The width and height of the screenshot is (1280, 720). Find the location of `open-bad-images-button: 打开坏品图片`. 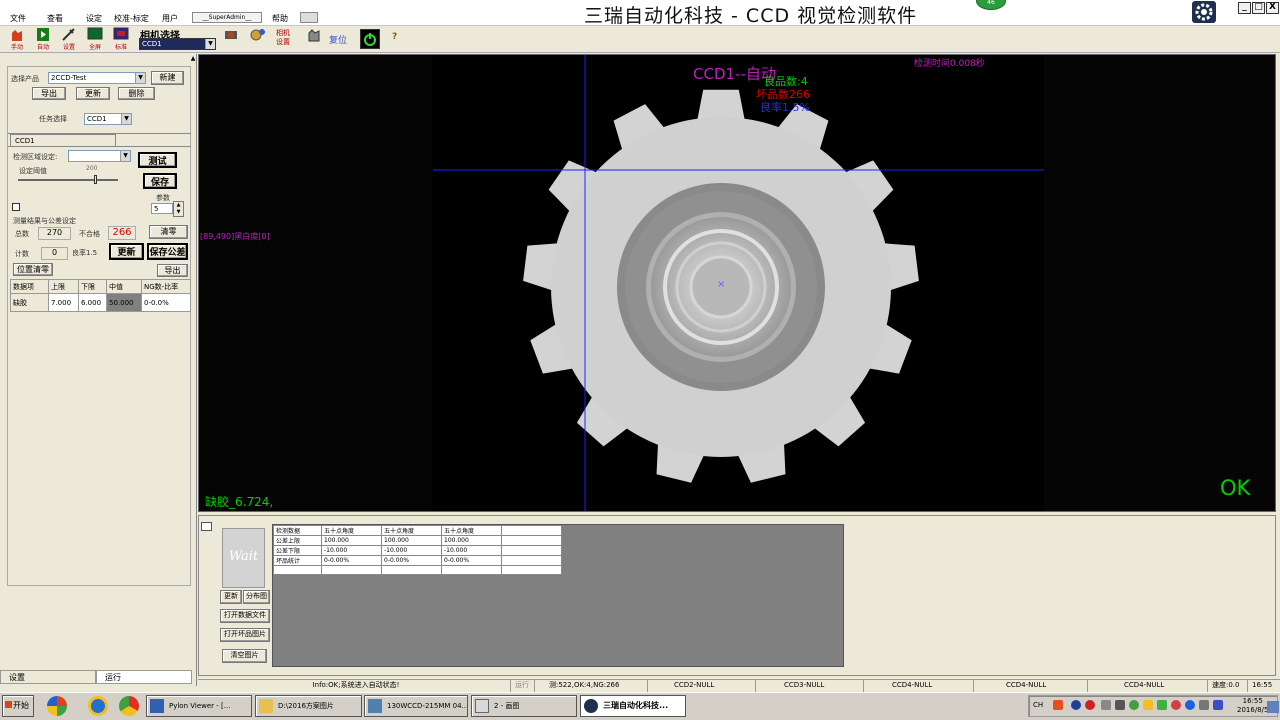

open-bad-images-button: 打开坏品图片 is located at coordinates (245, 635).